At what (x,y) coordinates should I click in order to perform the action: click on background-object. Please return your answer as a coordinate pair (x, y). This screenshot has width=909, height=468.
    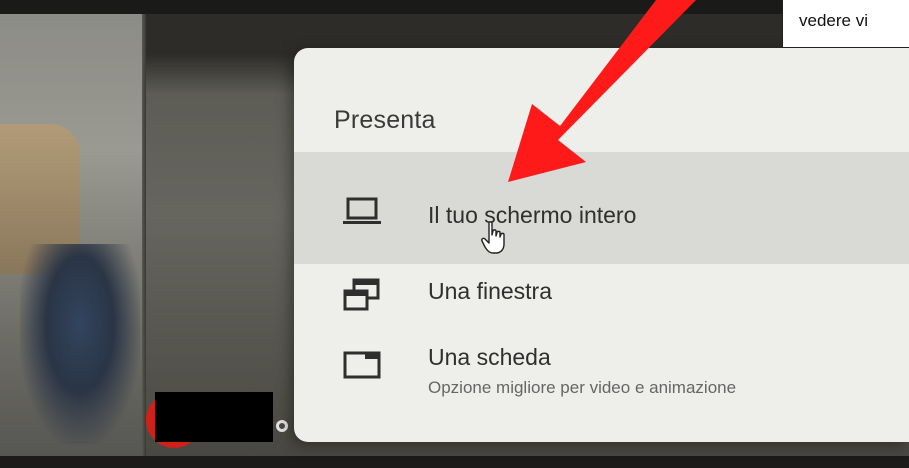
    Looking at the image, I should click on (80, 344).